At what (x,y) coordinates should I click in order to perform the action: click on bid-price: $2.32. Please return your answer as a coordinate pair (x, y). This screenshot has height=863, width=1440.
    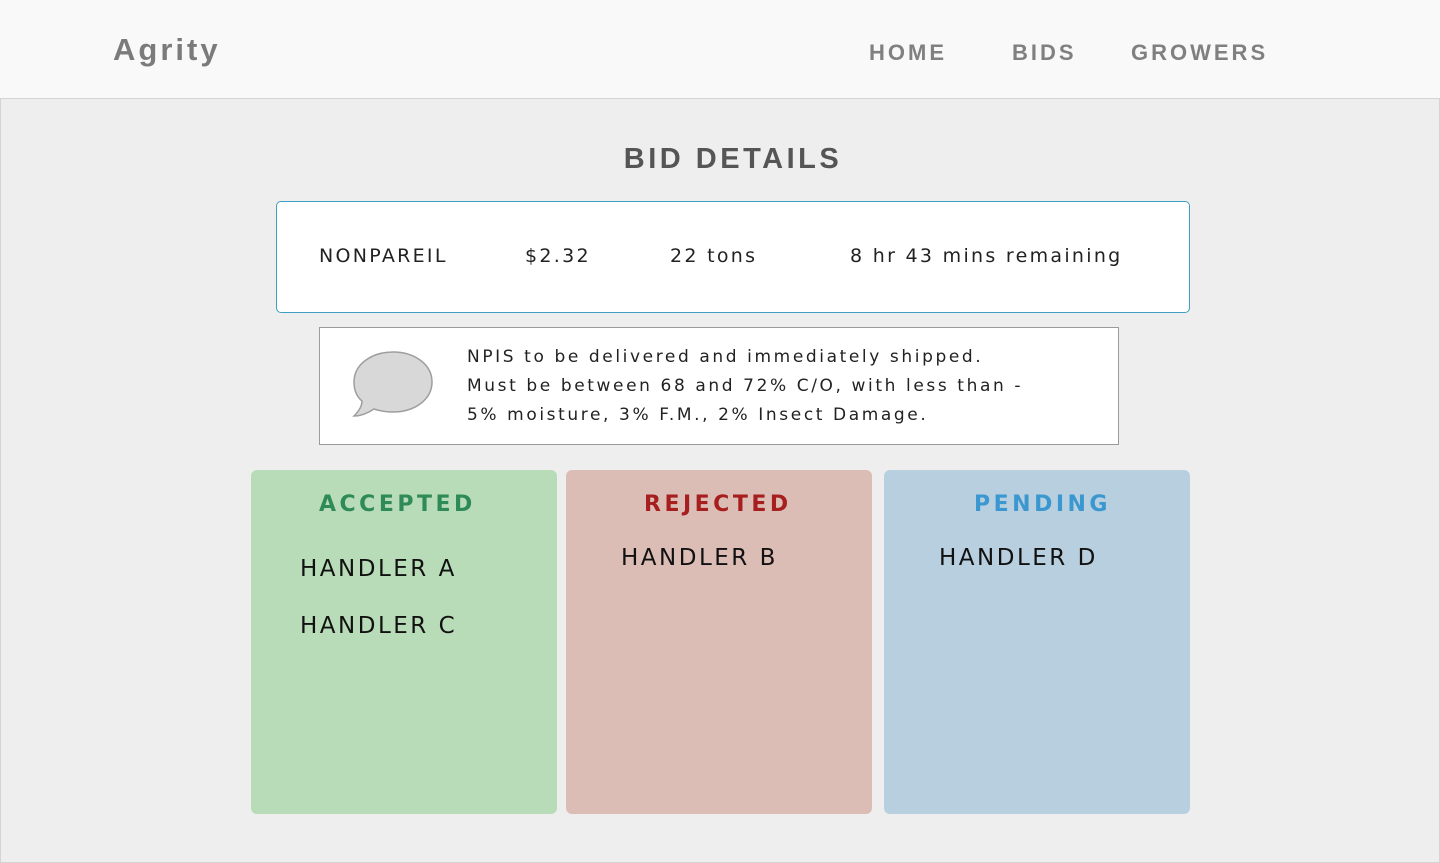
    Looking at the image, I should click on (558, 256).